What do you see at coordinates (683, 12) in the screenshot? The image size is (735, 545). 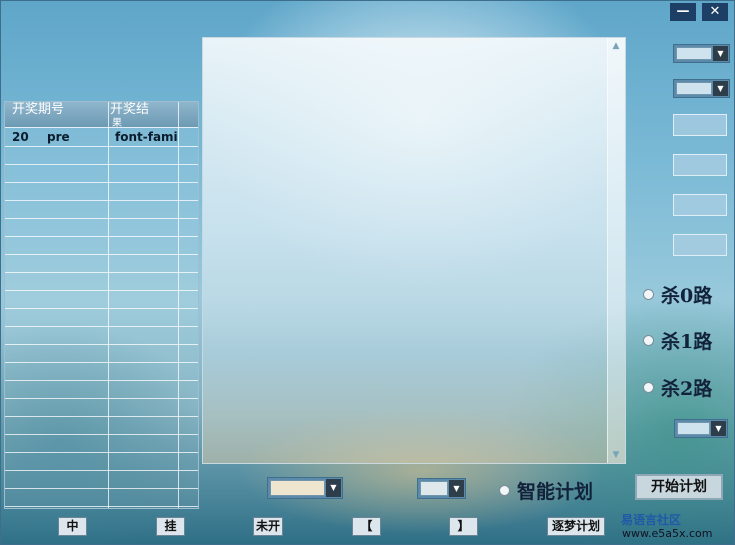 I see `minimize-button: —` at bounding box center [683, 12].